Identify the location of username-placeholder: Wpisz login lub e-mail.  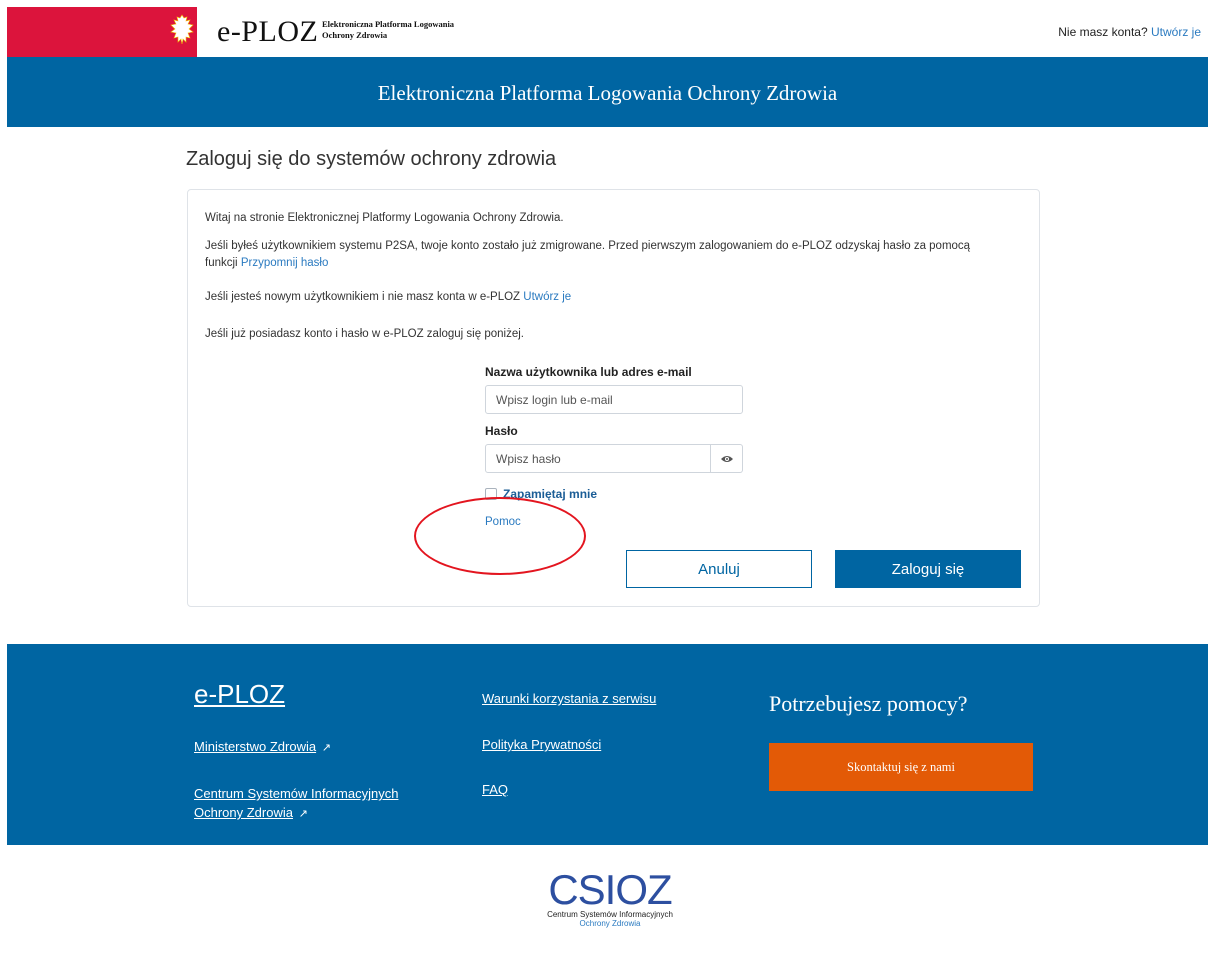
(554, 399).